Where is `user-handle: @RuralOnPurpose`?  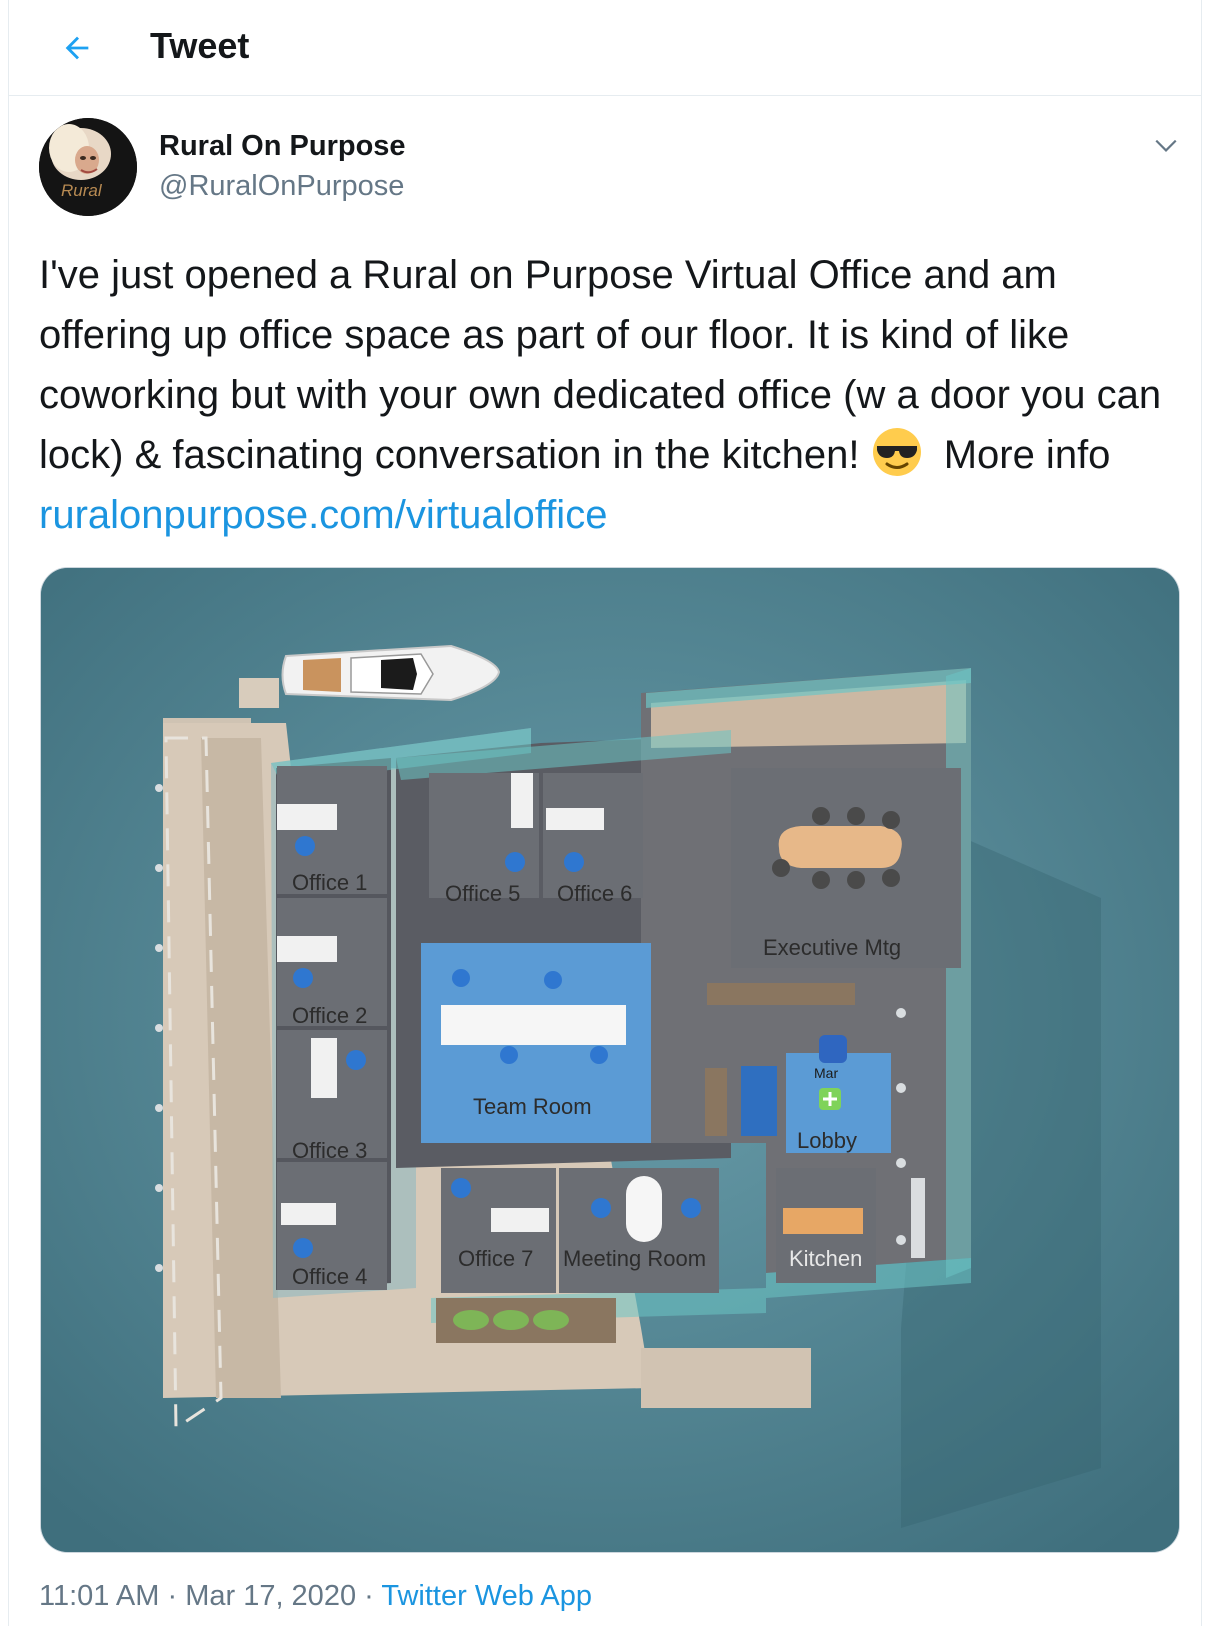 user-handle: @RuralOnPurpose is located at coordinates (281, 186).